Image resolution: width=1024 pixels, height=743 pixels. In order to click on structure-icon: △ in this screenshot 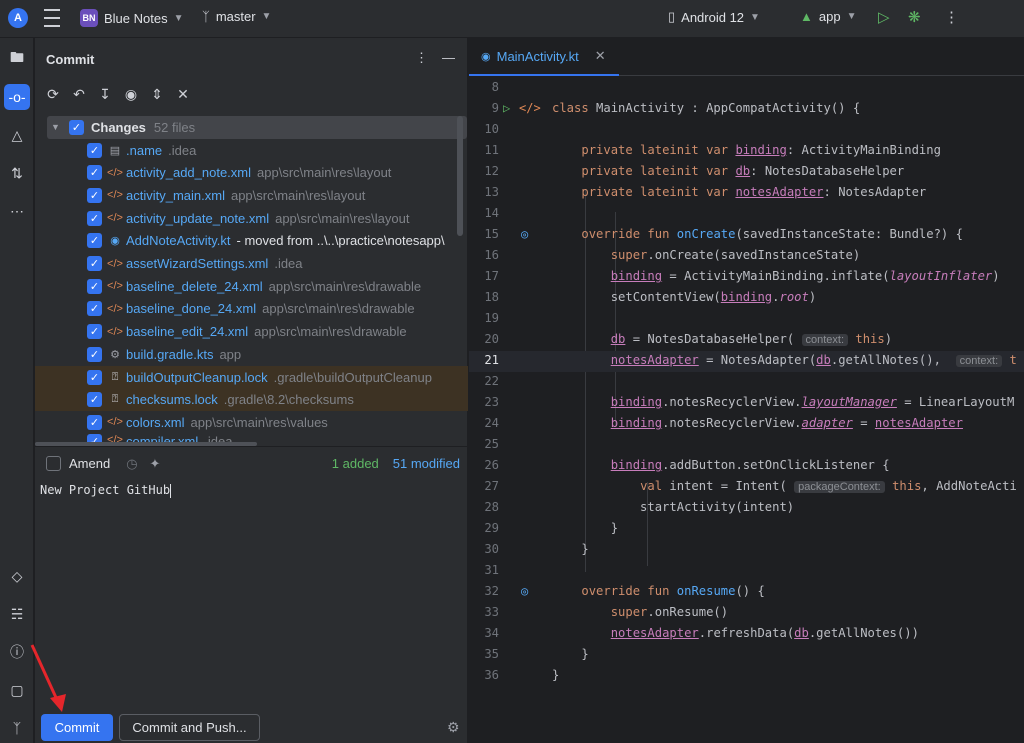, I will do `click(17, 135)`.